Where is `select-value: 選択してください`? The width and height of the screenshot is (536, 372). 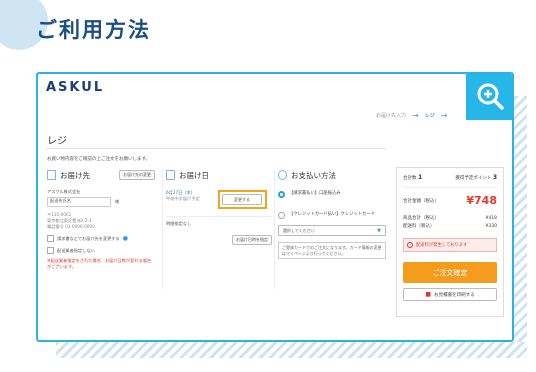 select-value: 選択してください is located at coordinates (299, 230).